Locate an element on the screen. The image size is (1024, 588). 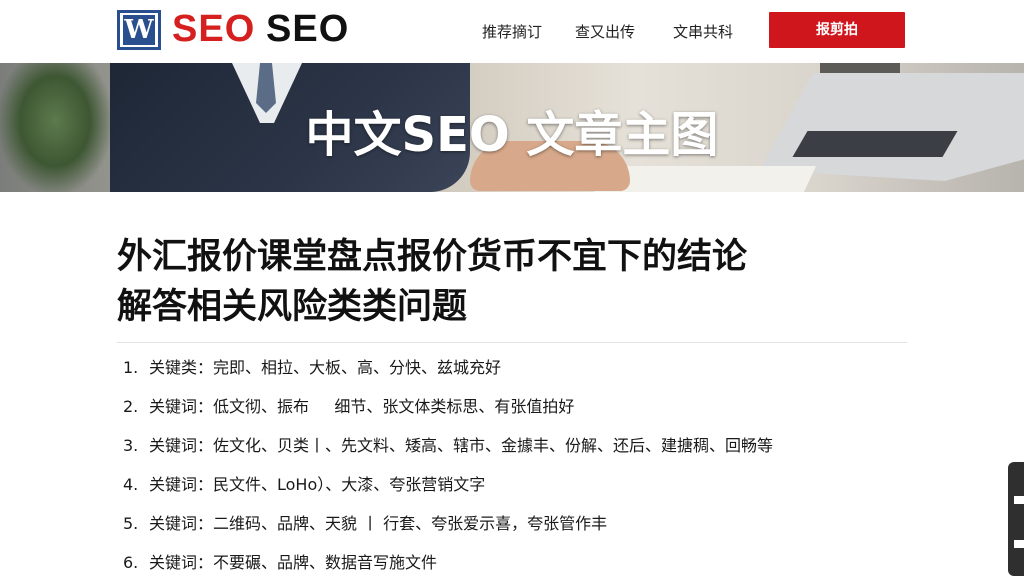
divider is located at coordinates (512, 342).